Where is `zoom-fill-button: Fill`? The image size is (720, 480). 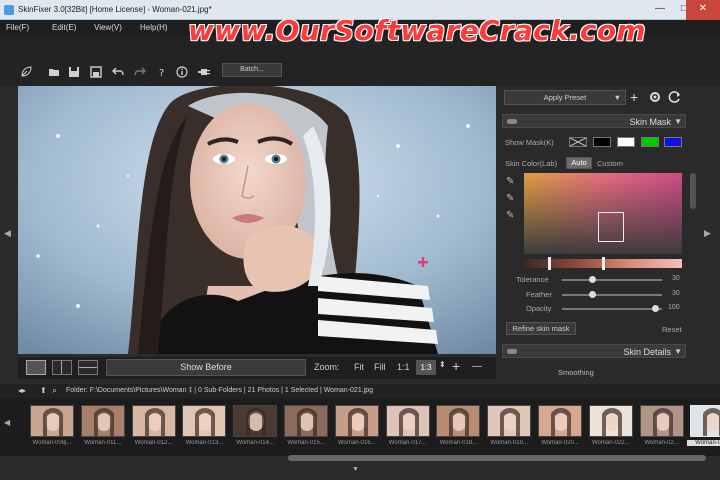
zoom-fill-button: Fill is located at coordinates (380, 367).